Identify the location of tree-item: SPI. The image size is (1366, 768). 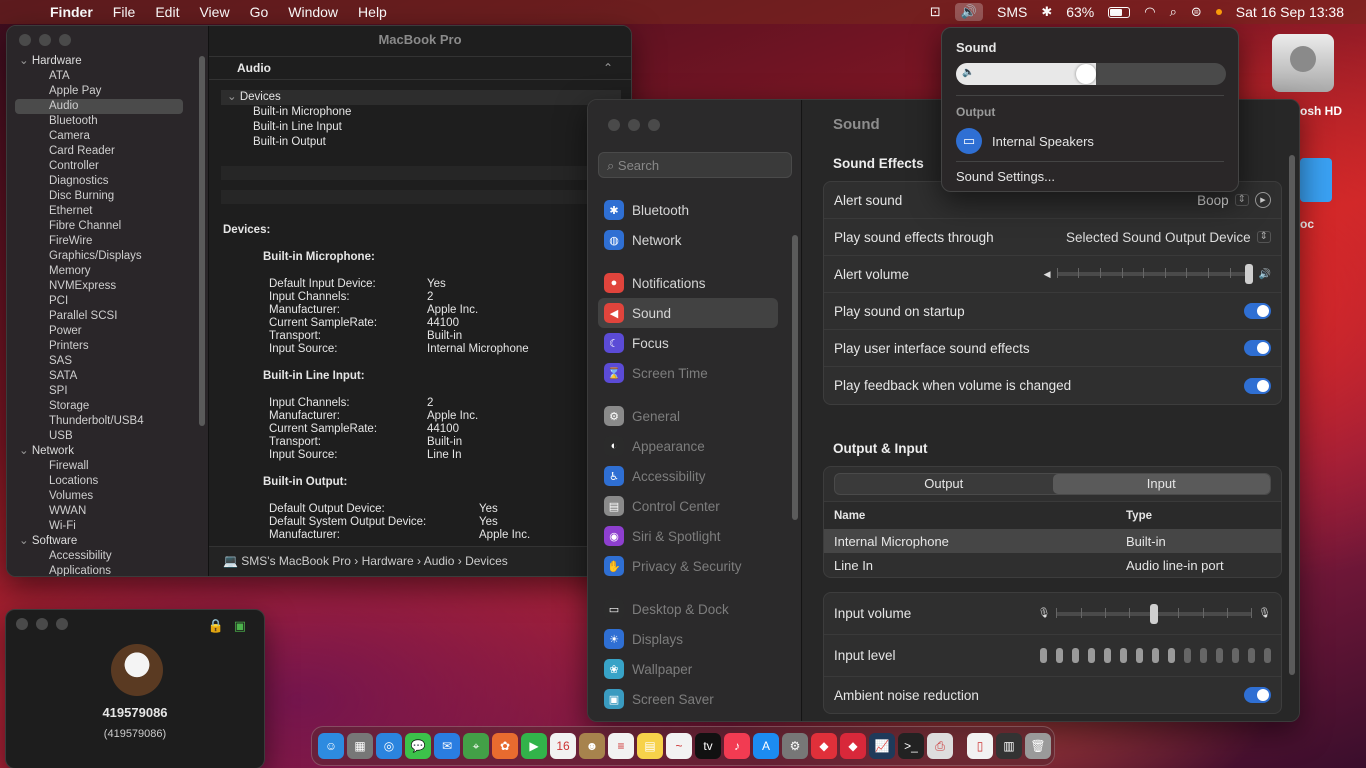
(105, 391).